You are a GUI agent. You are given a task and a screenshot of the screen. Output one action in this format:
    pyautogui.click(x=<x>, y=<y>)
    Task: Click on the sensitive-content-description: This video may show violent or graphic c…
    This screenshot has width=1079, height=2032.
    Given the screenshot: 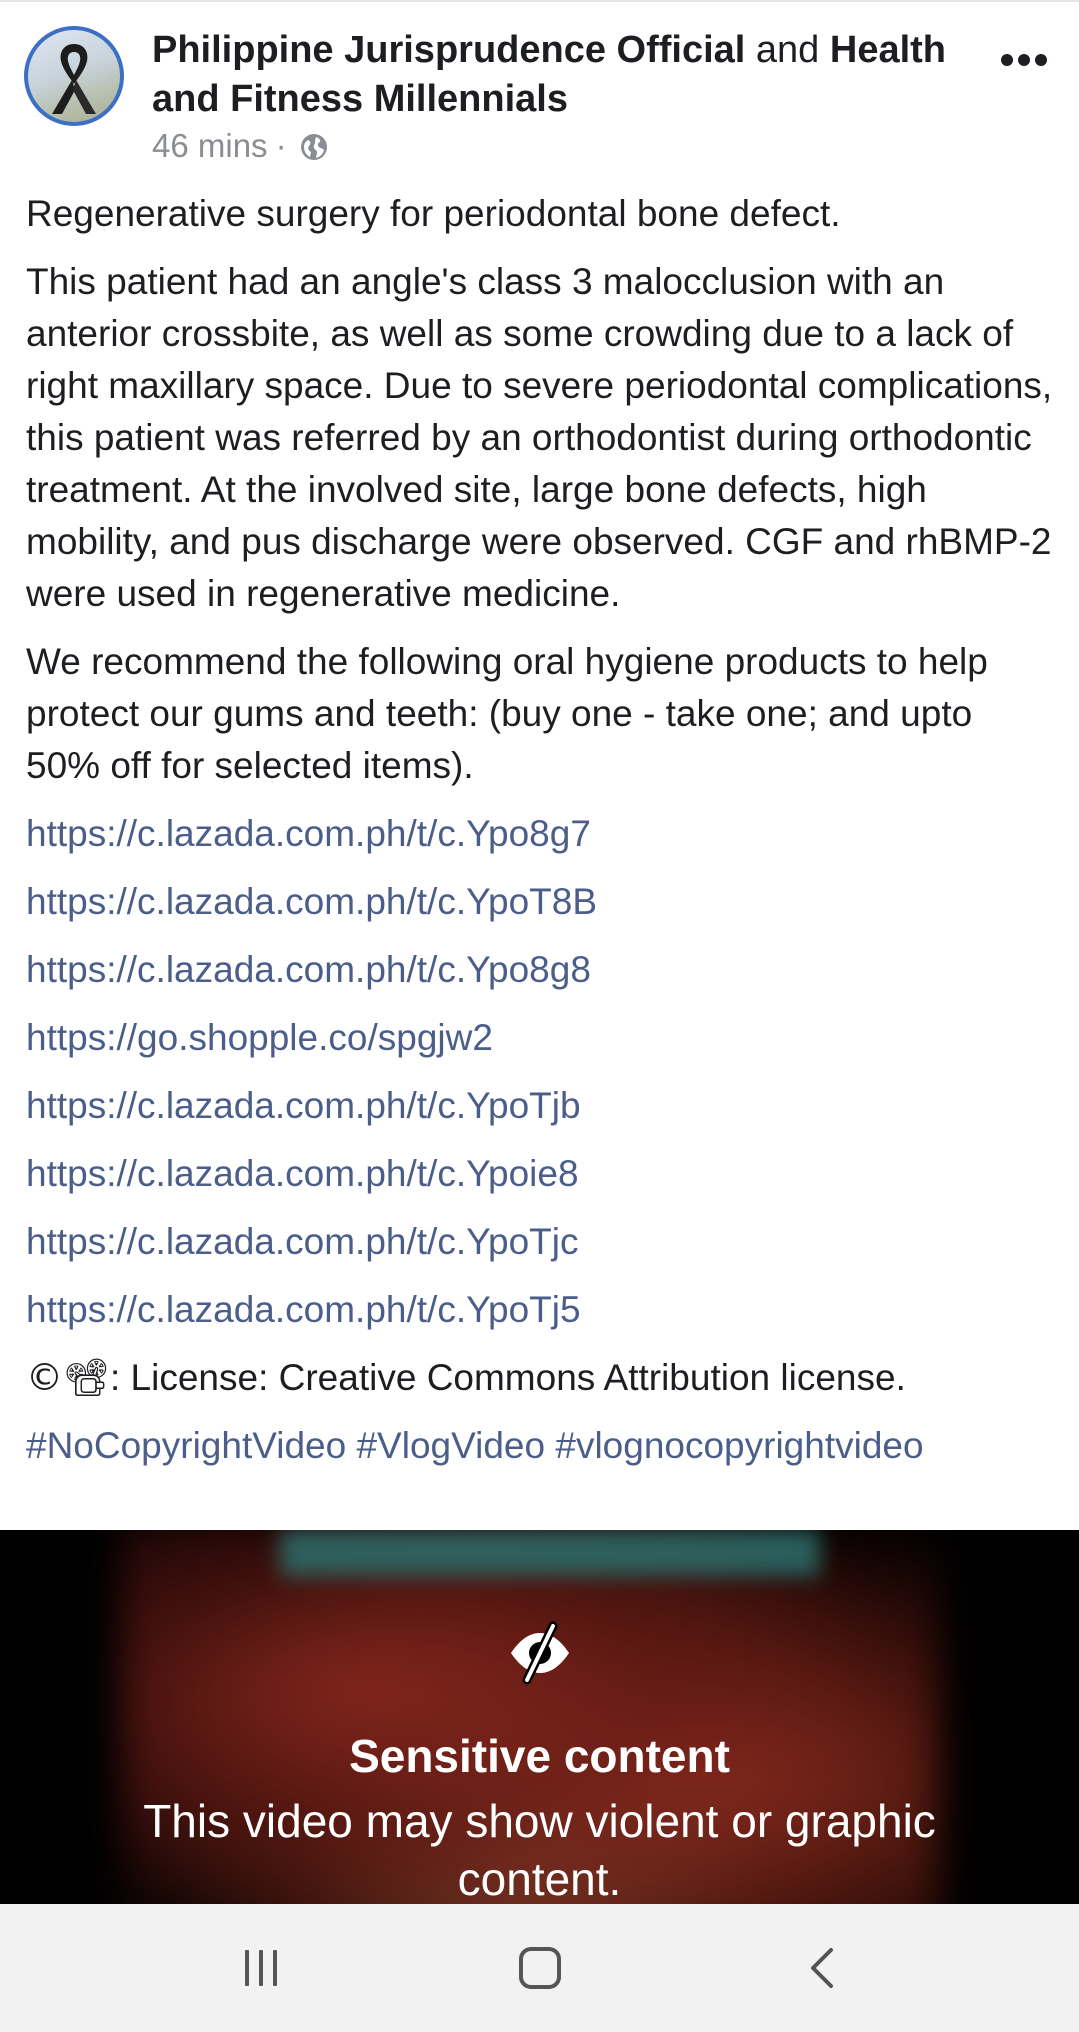 What is the action you would take?
    pyautogui.click(x=539, y=1849)
    